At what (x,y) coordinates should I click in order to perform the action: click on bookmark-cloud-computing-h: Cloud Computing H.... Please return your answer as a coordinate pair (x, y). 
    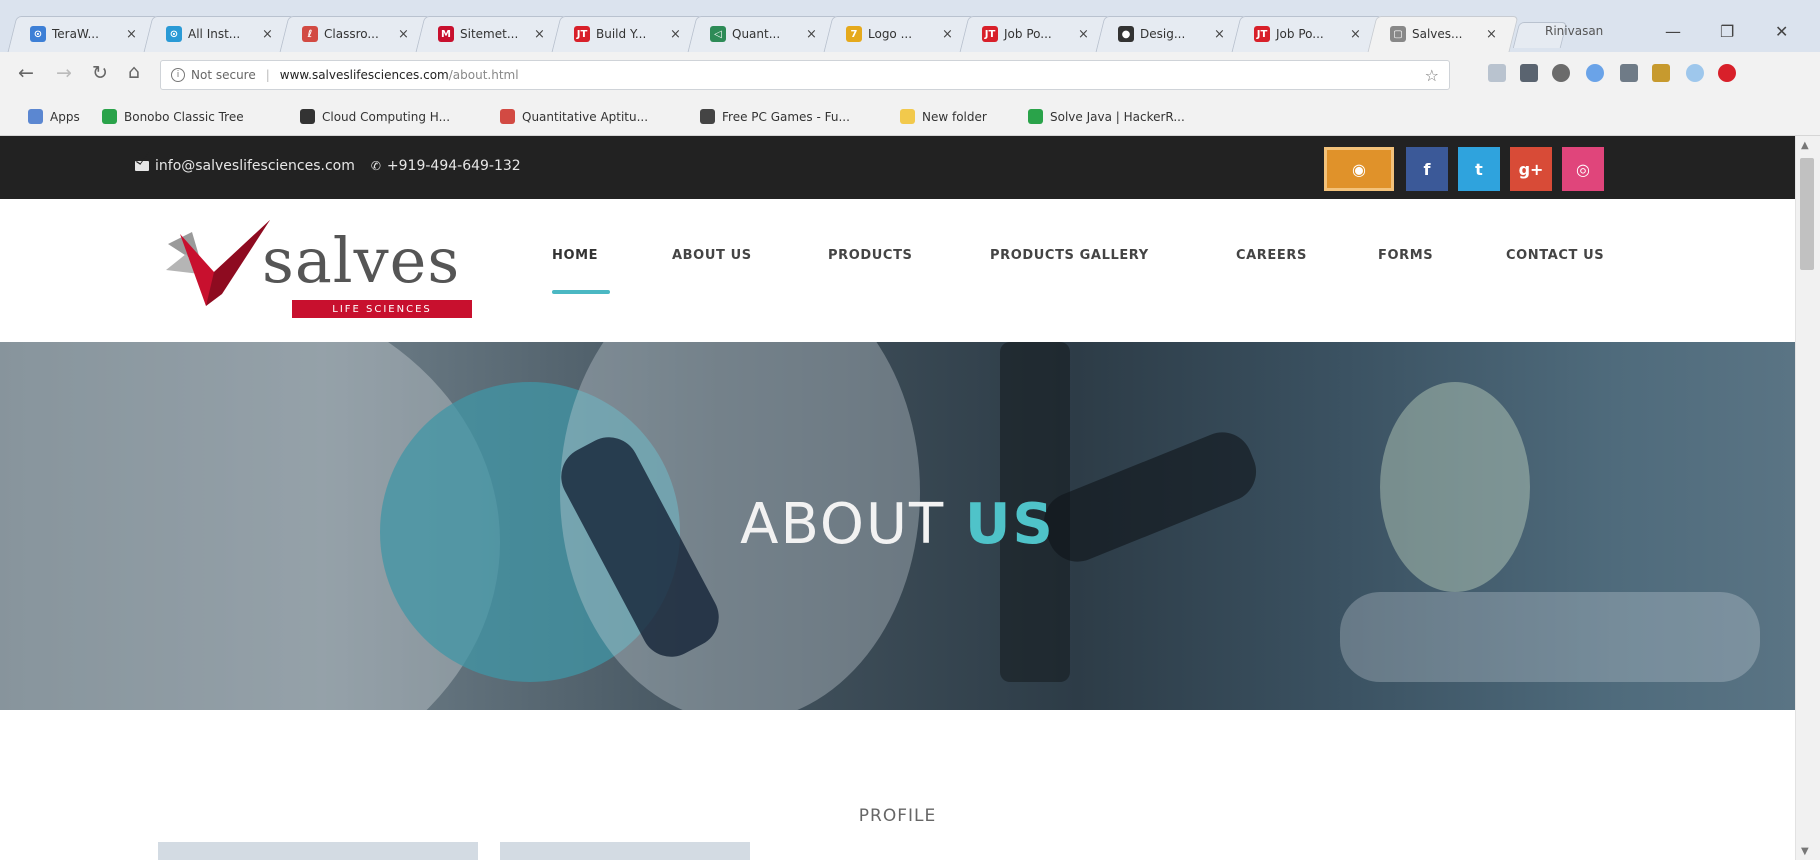
    Looking at the image, I should click on (375, 116).